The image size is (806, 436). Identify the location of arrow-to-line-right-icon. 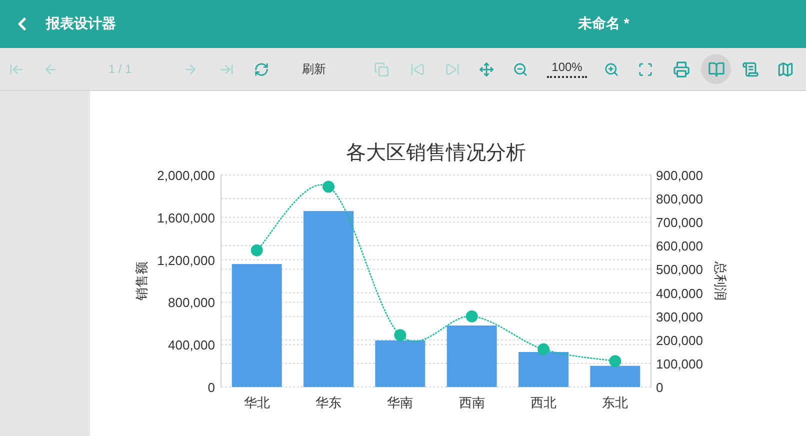
(226, 69).